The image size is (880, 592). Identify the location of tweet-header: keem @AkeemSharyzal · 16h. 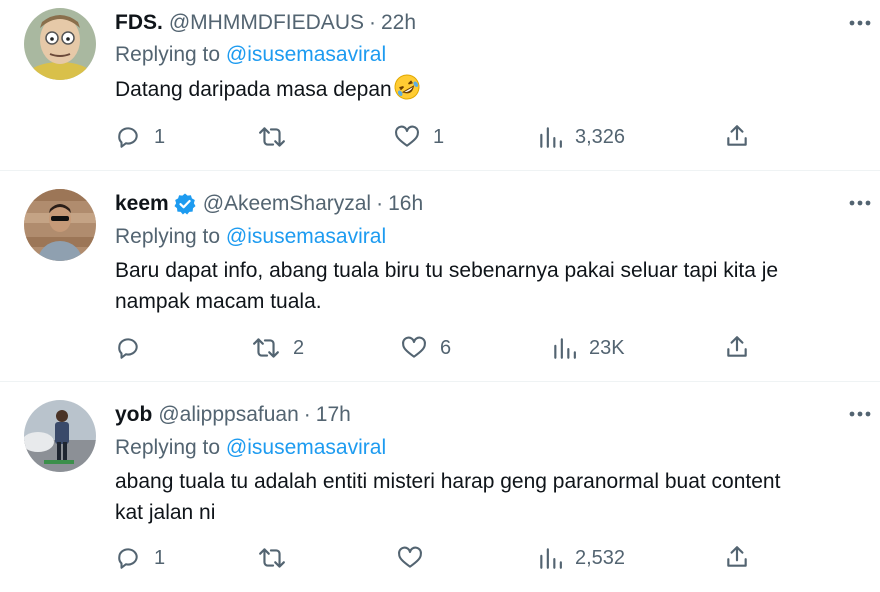
(269, 204).